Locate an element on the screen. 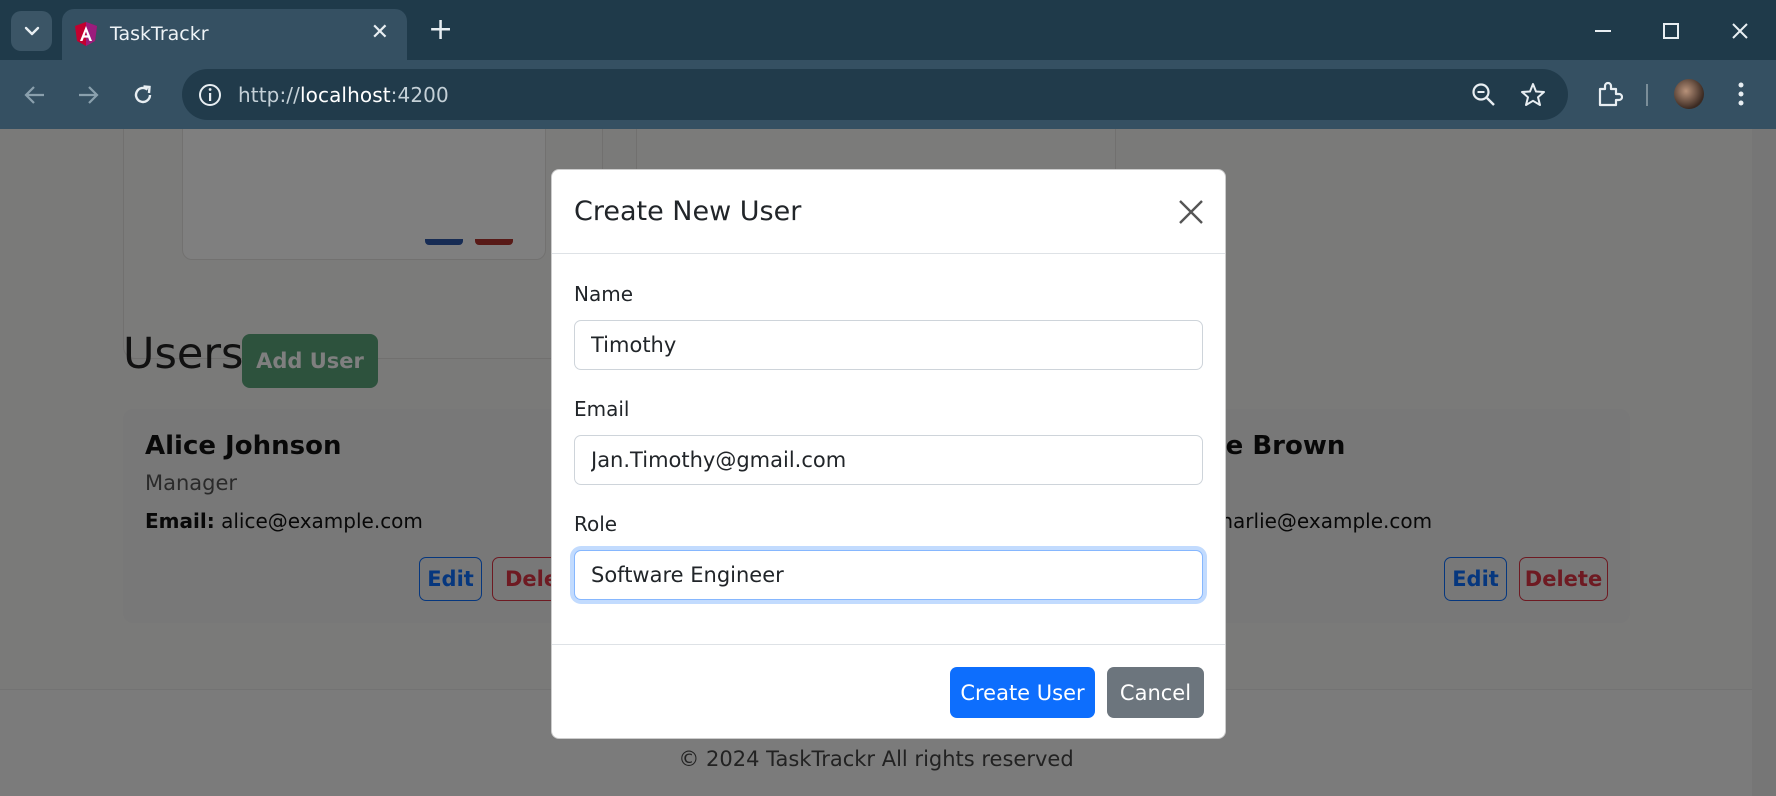  cancel-button: Cancel is located at coordinates (1155, 692).